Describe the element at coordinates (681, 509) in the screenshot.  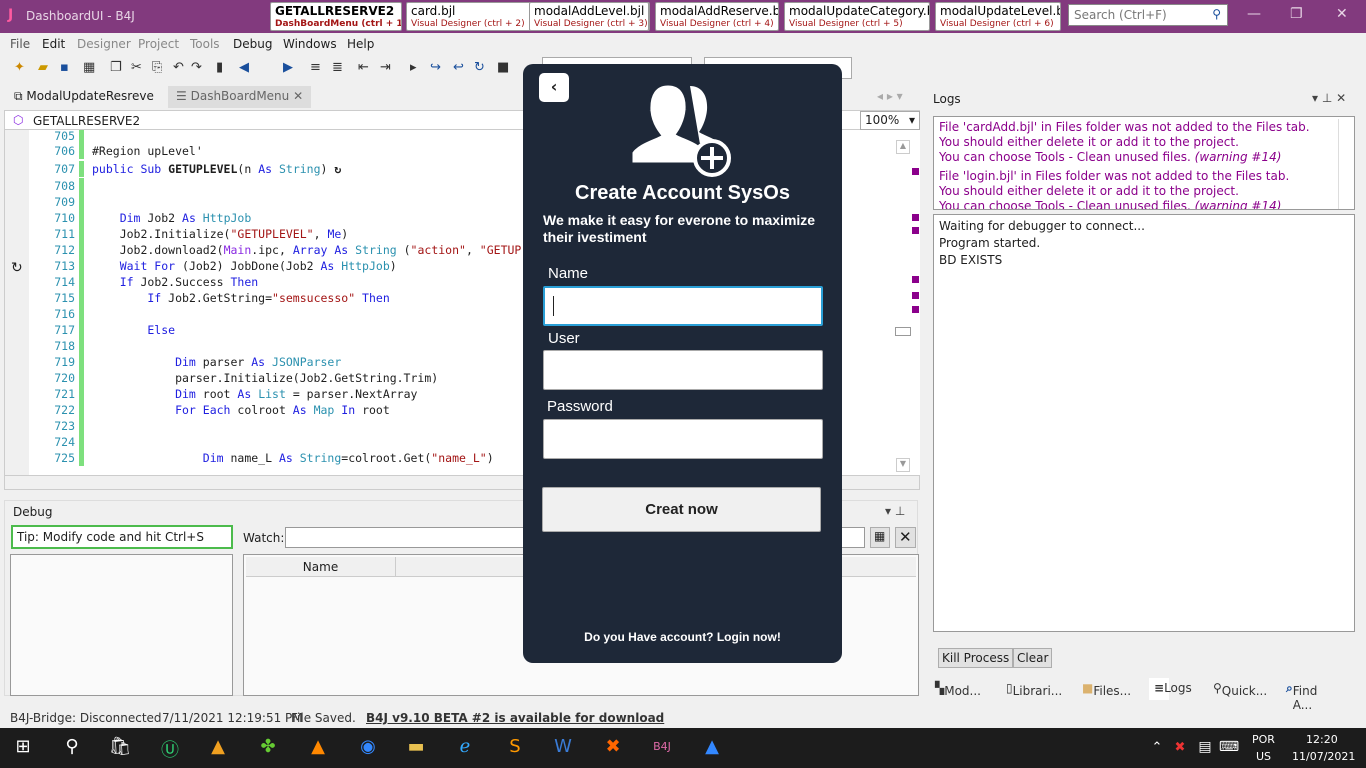
I see `create-now-button: Creat now` at that location.